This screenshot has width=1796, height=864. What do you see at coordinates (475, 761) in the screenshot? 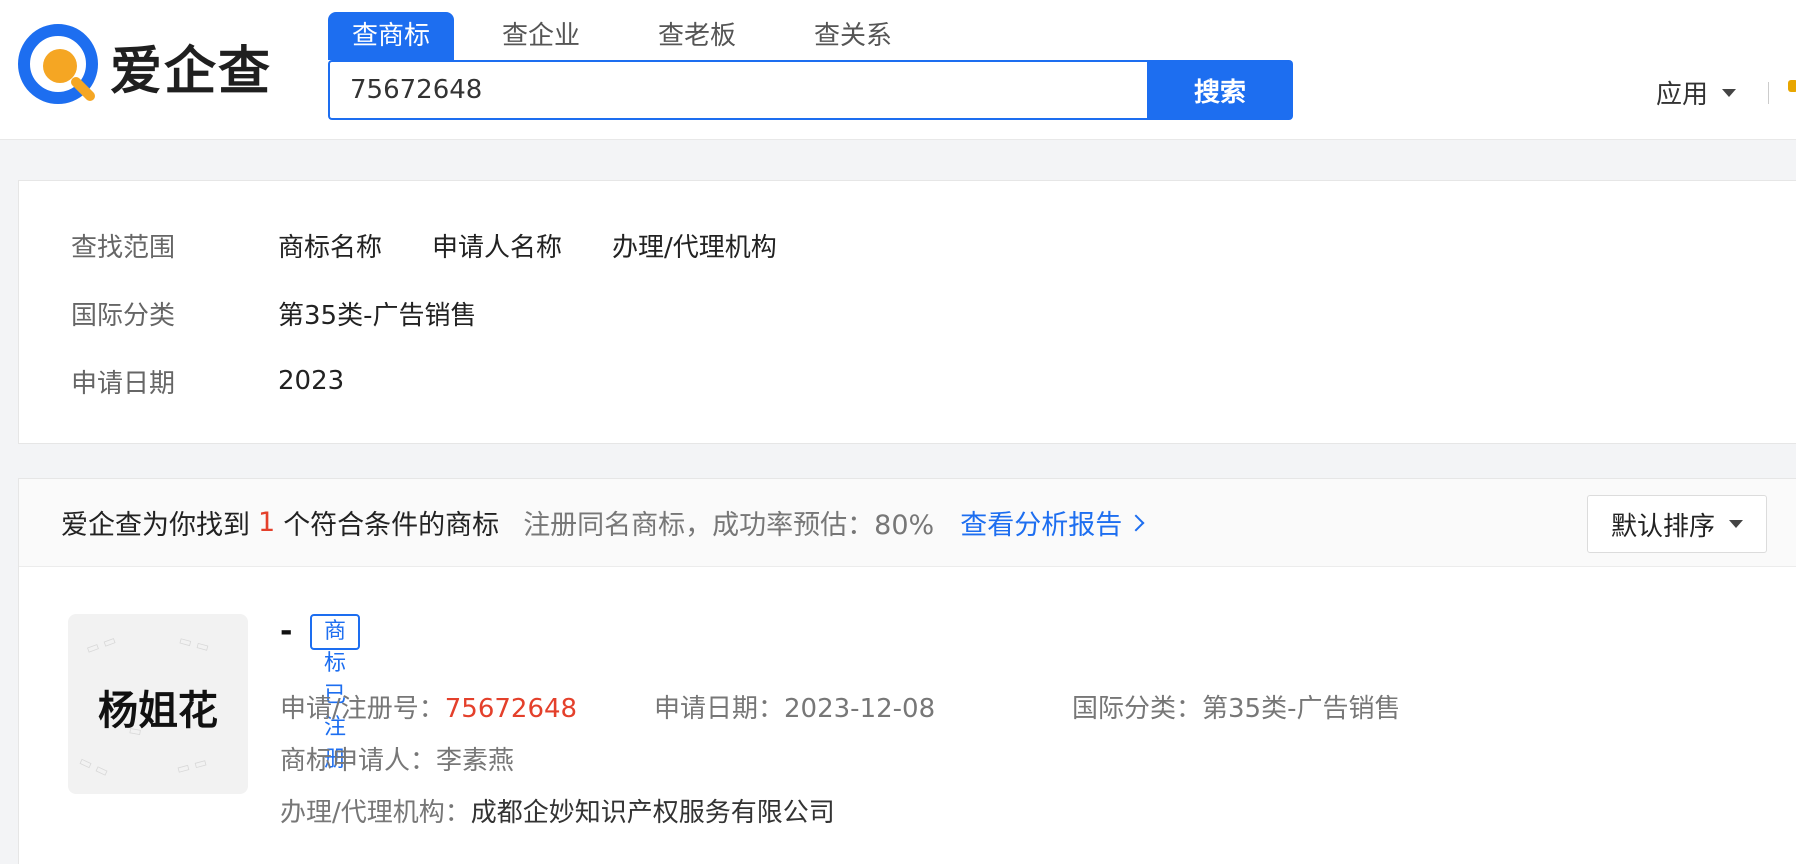
I see `applicant-value: 李素燕` at bounding box center [475, 761].